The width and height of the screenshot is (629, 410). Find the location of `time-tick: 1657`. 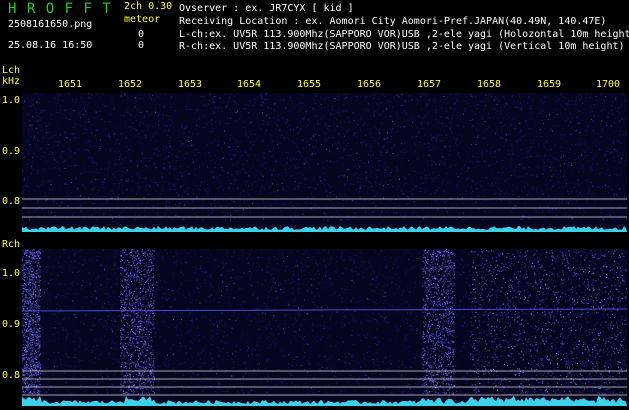

time-tick: 1657 is located at coordinates (429, 84).